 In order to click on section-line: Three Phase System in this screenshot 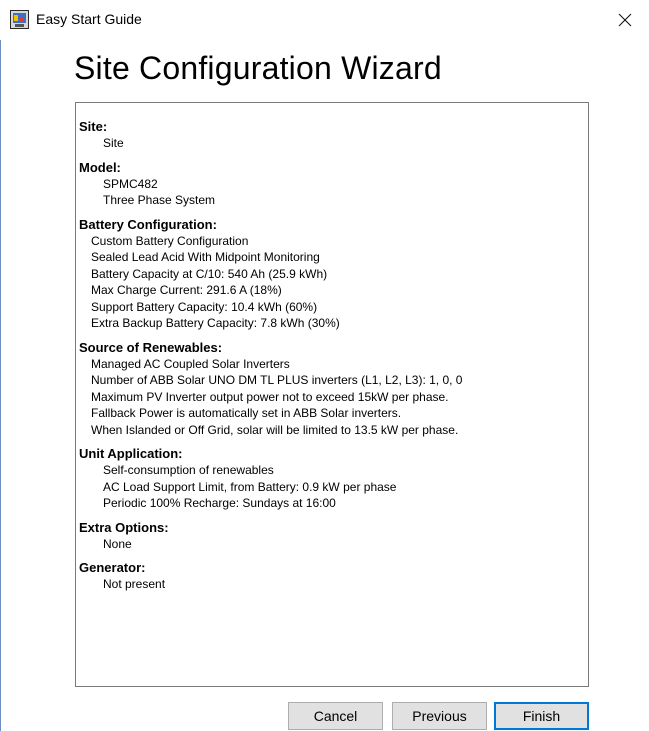, I will do `click(159, 200)`.